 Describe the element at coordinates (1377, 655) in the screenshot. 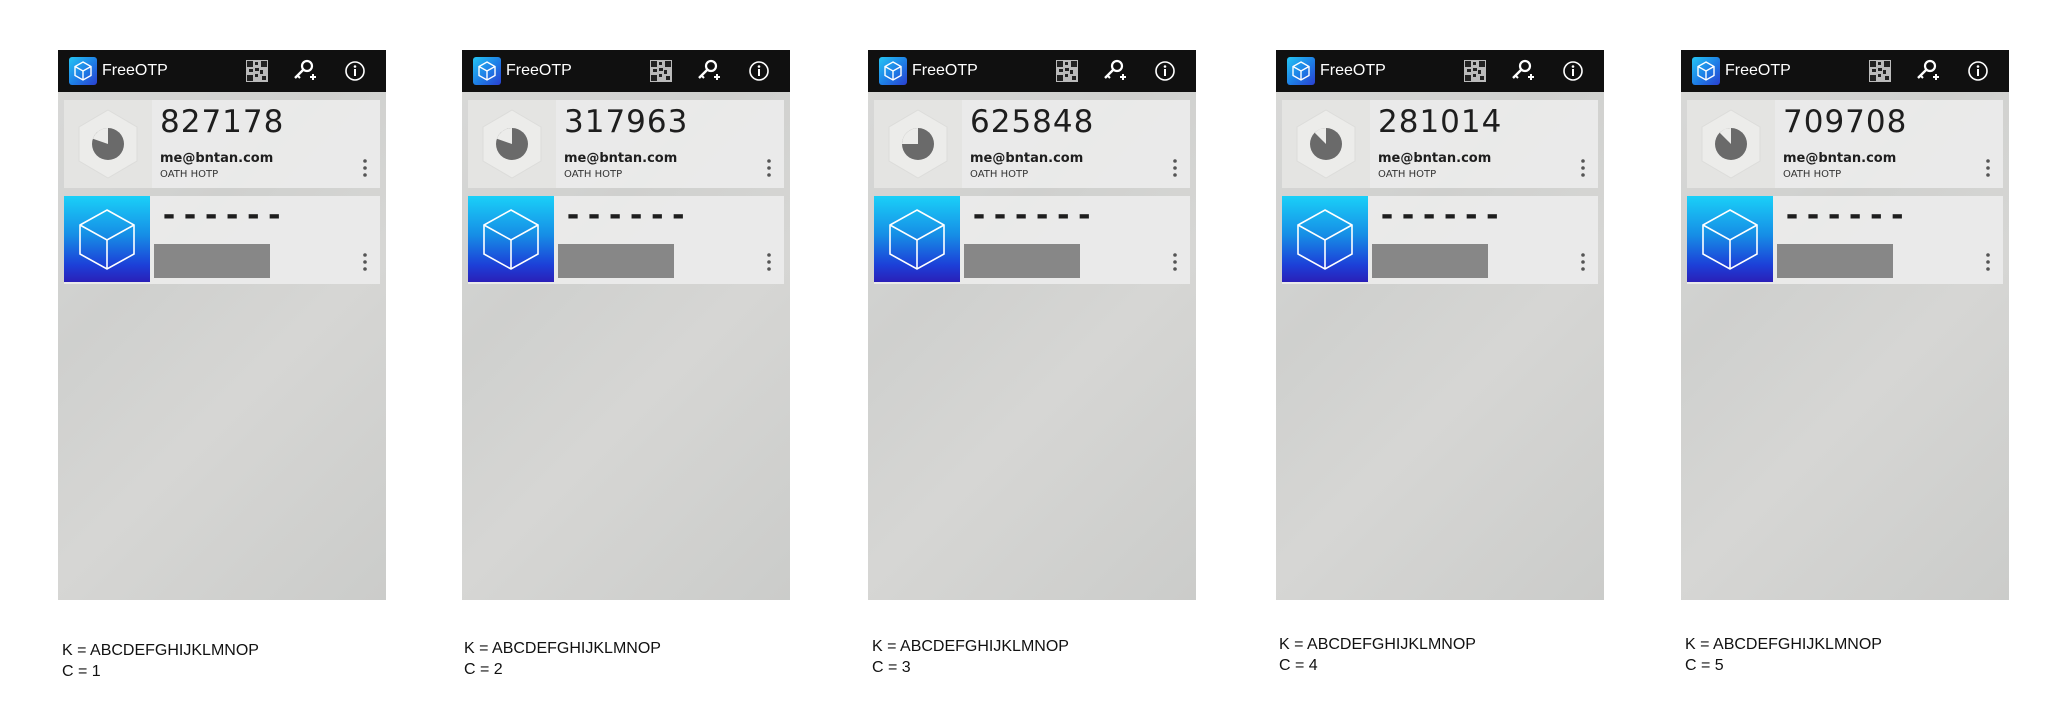

I see `caption-4: K = ABCDEFGHIJKLMNOP C = 4` at that location.